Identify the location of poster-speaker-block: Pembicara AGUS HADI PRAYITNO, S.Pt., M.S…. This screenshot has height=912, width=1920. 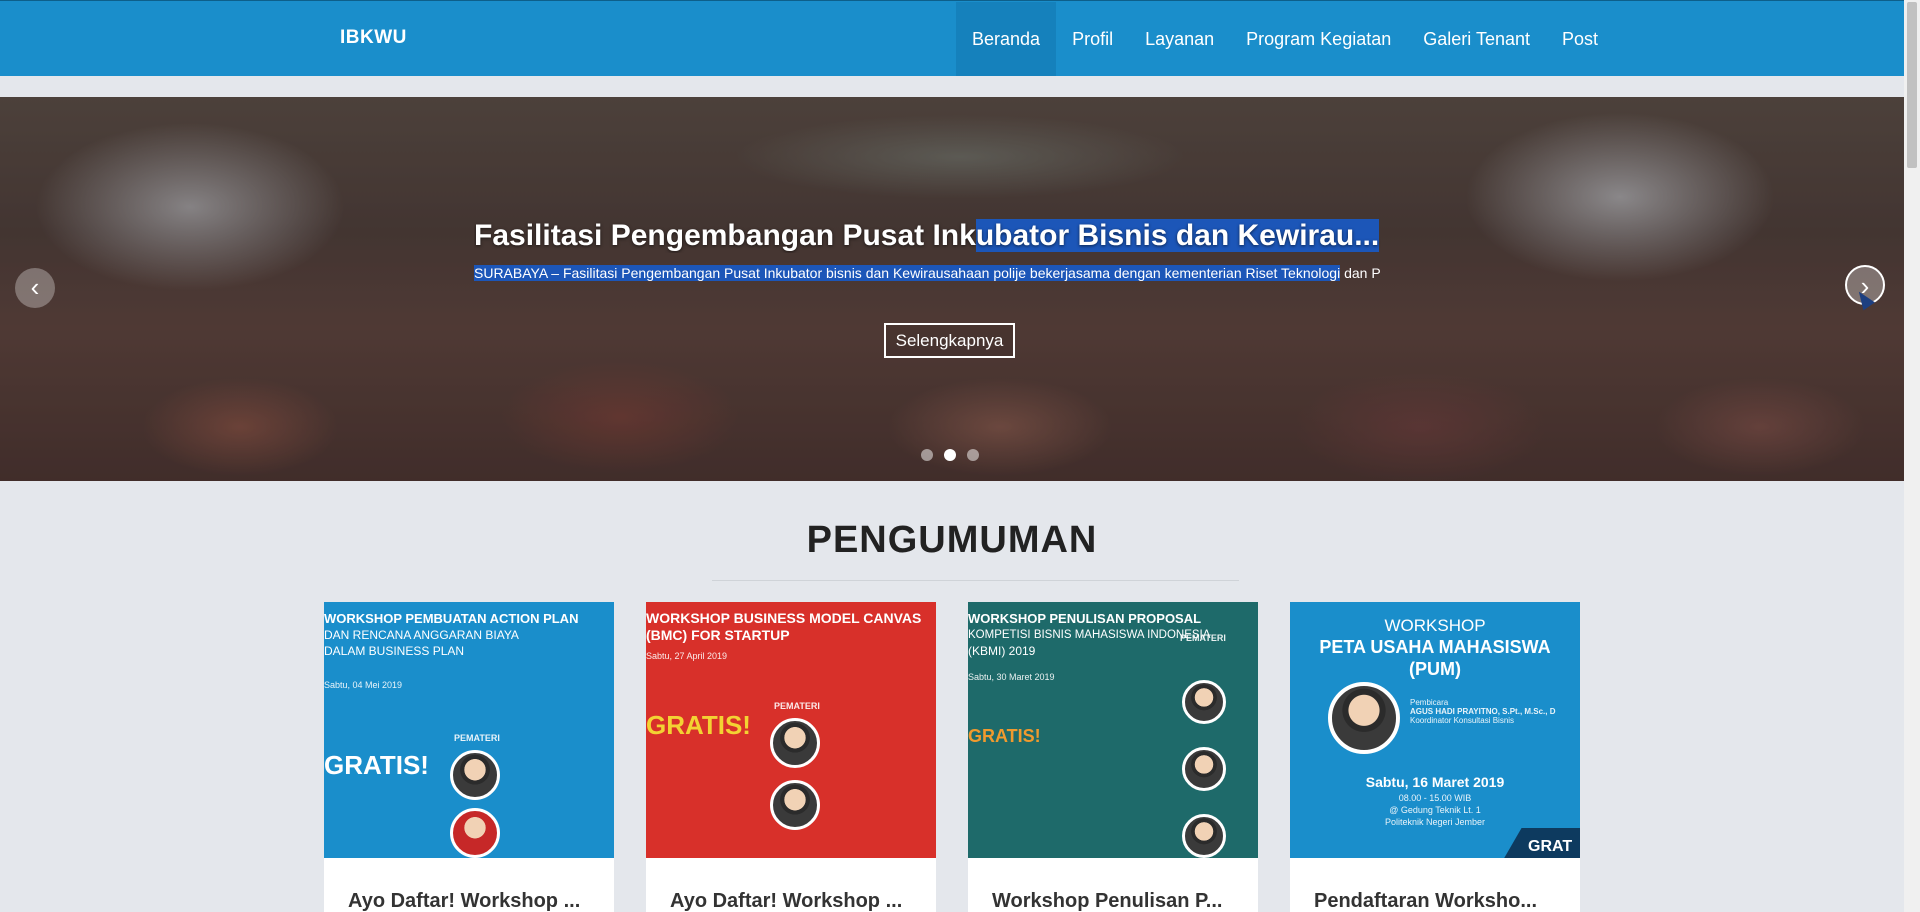
(1495, 711).